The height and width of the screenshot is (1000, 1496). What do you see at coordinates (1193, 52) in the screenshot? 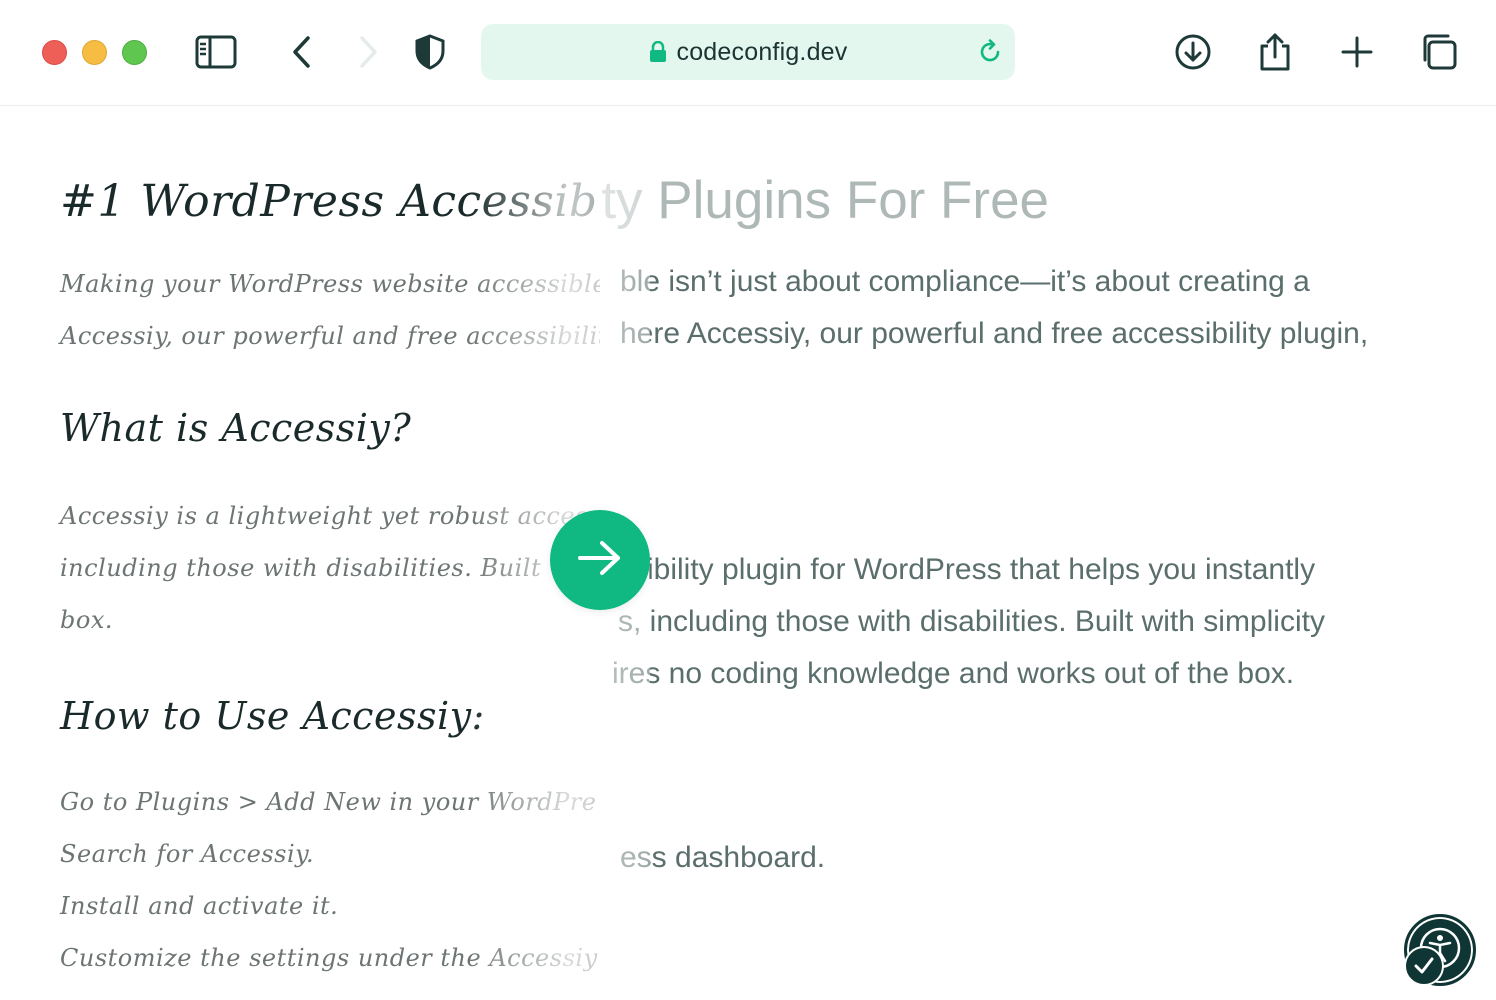
I see `download-icon` at bounding box center [1193, 52].